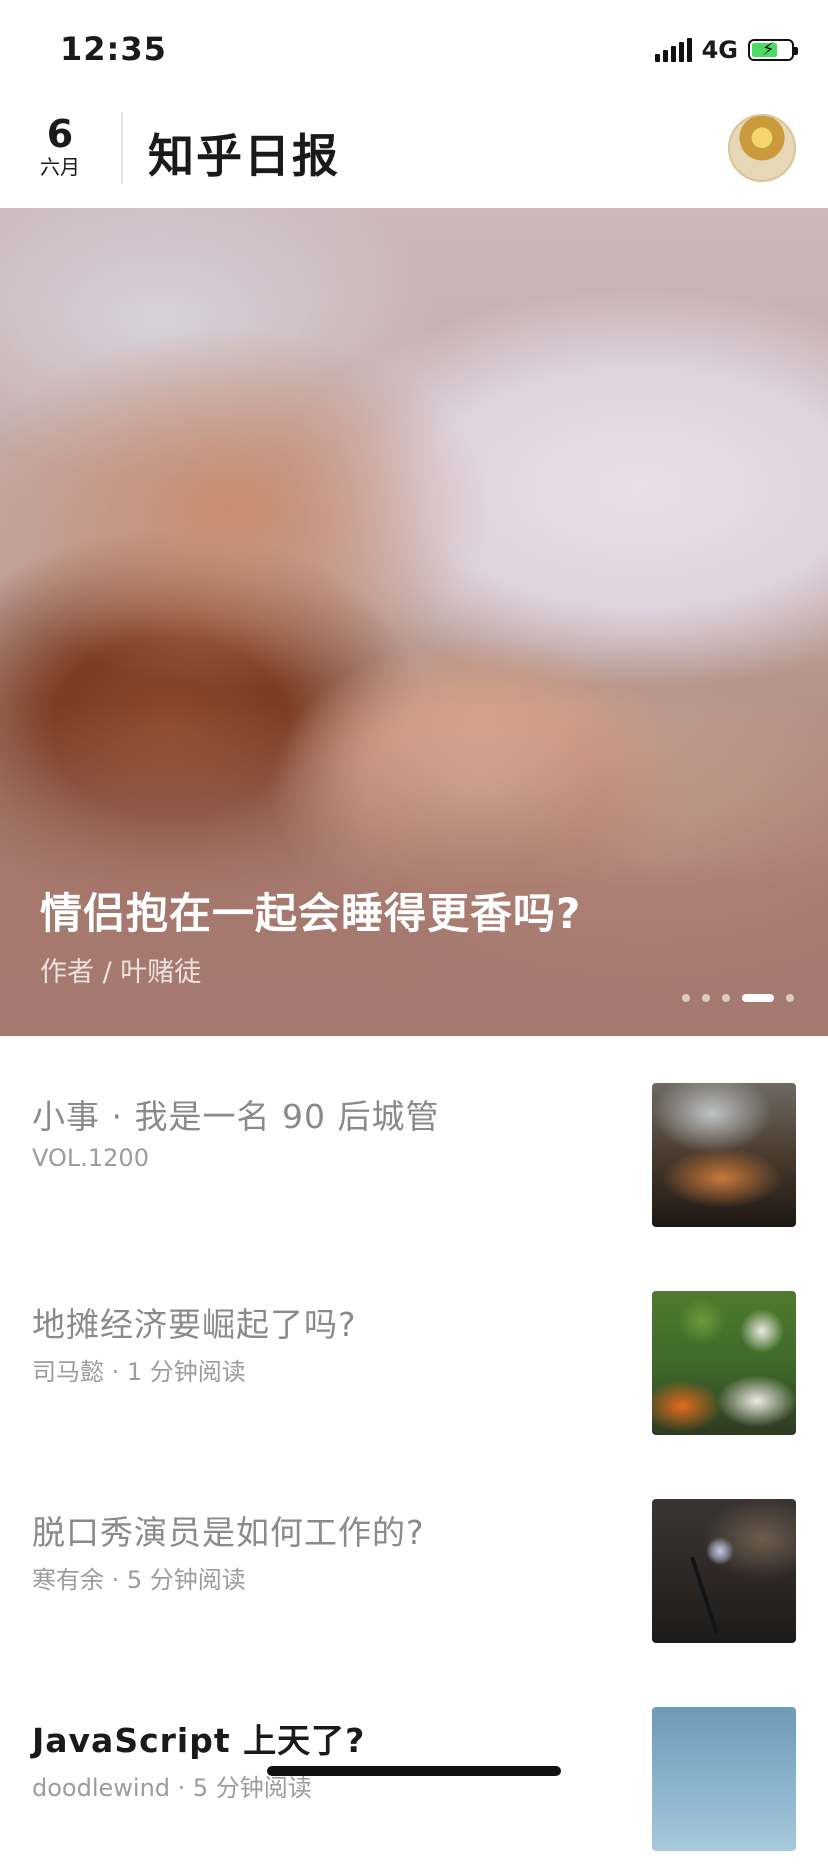 The height and width of the screenshot is (1868, 828). I want to click on network-label: 4G, so click(719, 50).